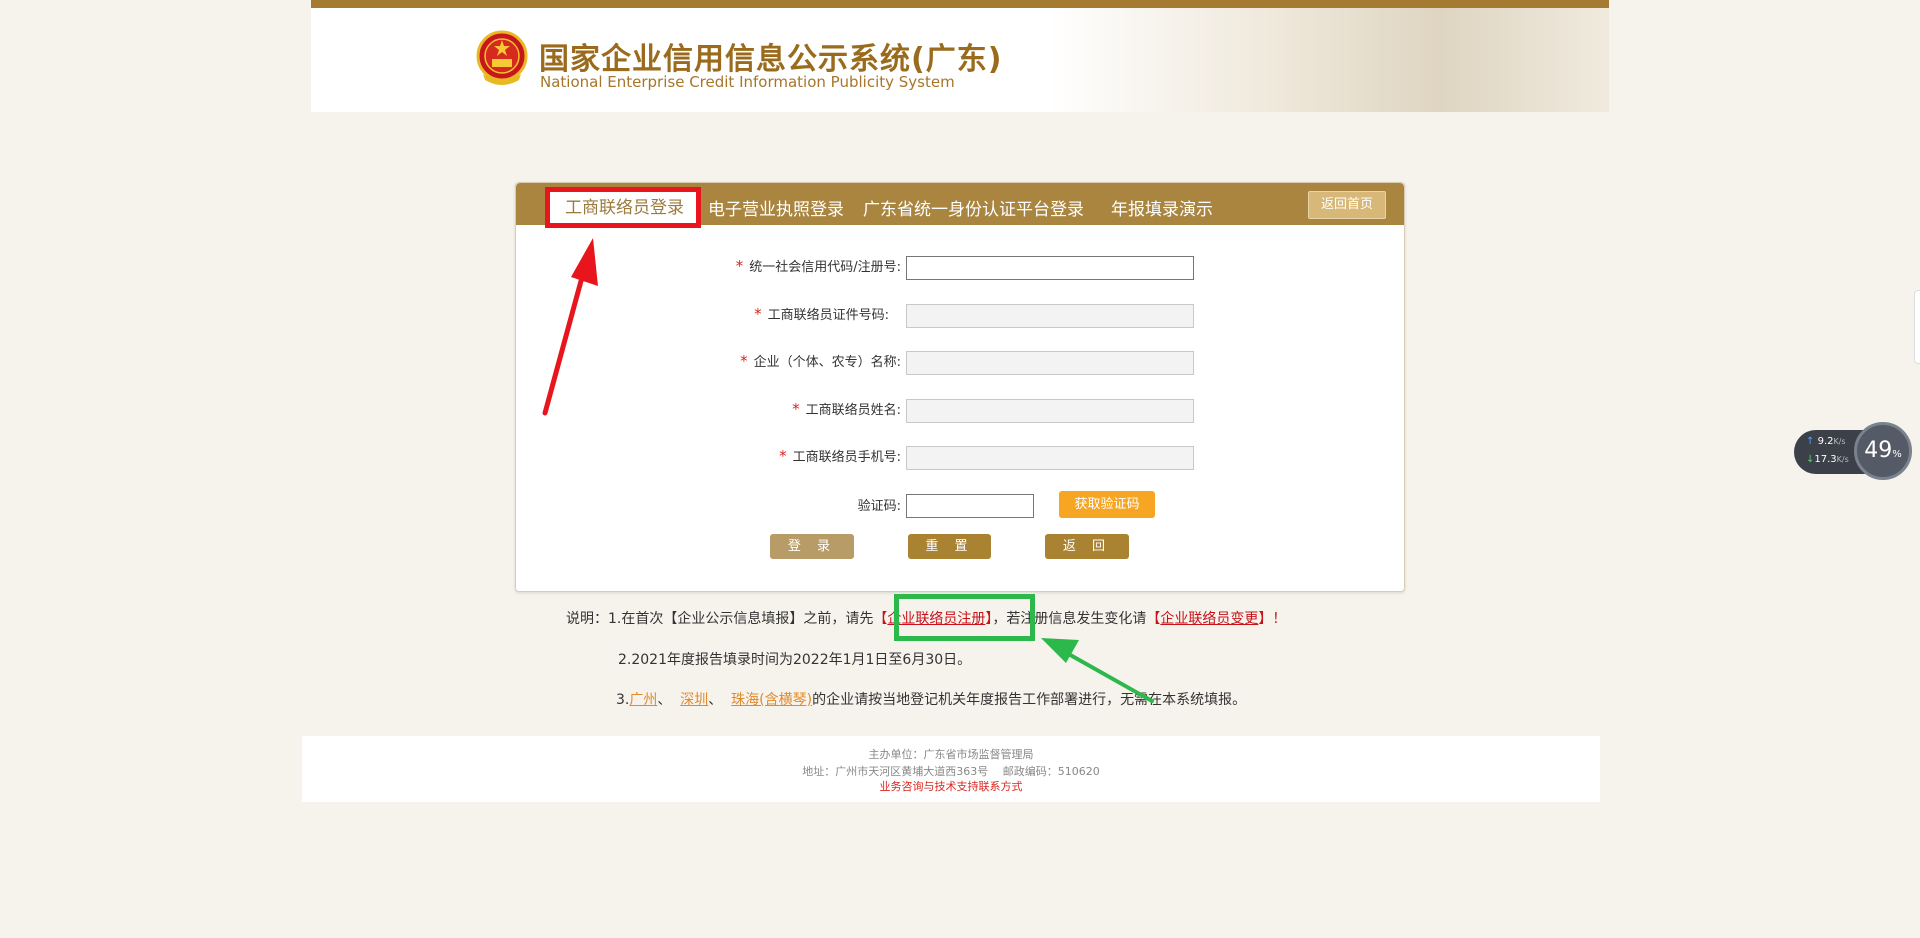 The width and height of the screenshot is (1920, 938). What do you see at coordinates (846, 409) in the screenshot?
I see `contact-name-label: * 工商联络员姓名:` at bounding box center [846, 409].